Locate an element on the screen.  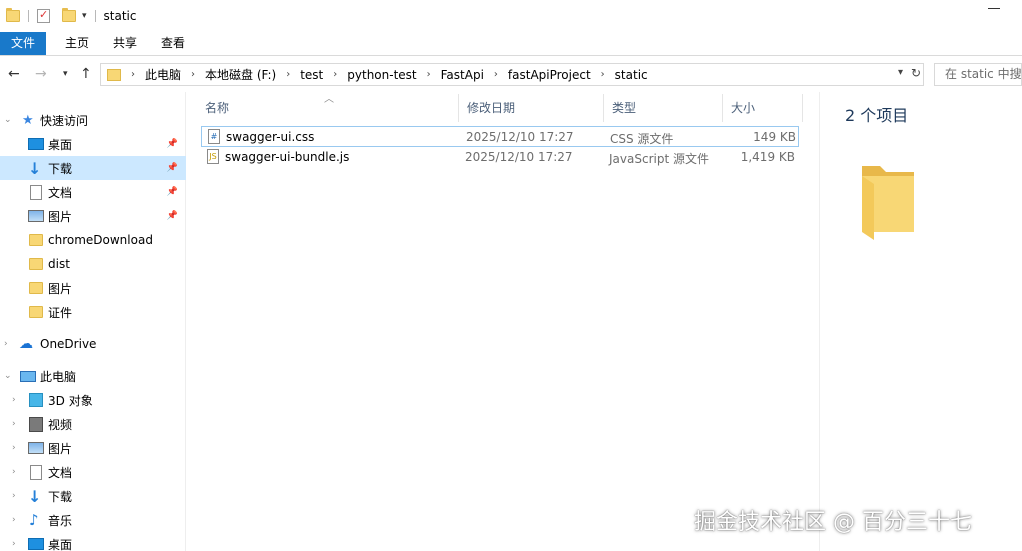
sidebar-item-label: 3D 对象 is located at coordinates (70, 400).